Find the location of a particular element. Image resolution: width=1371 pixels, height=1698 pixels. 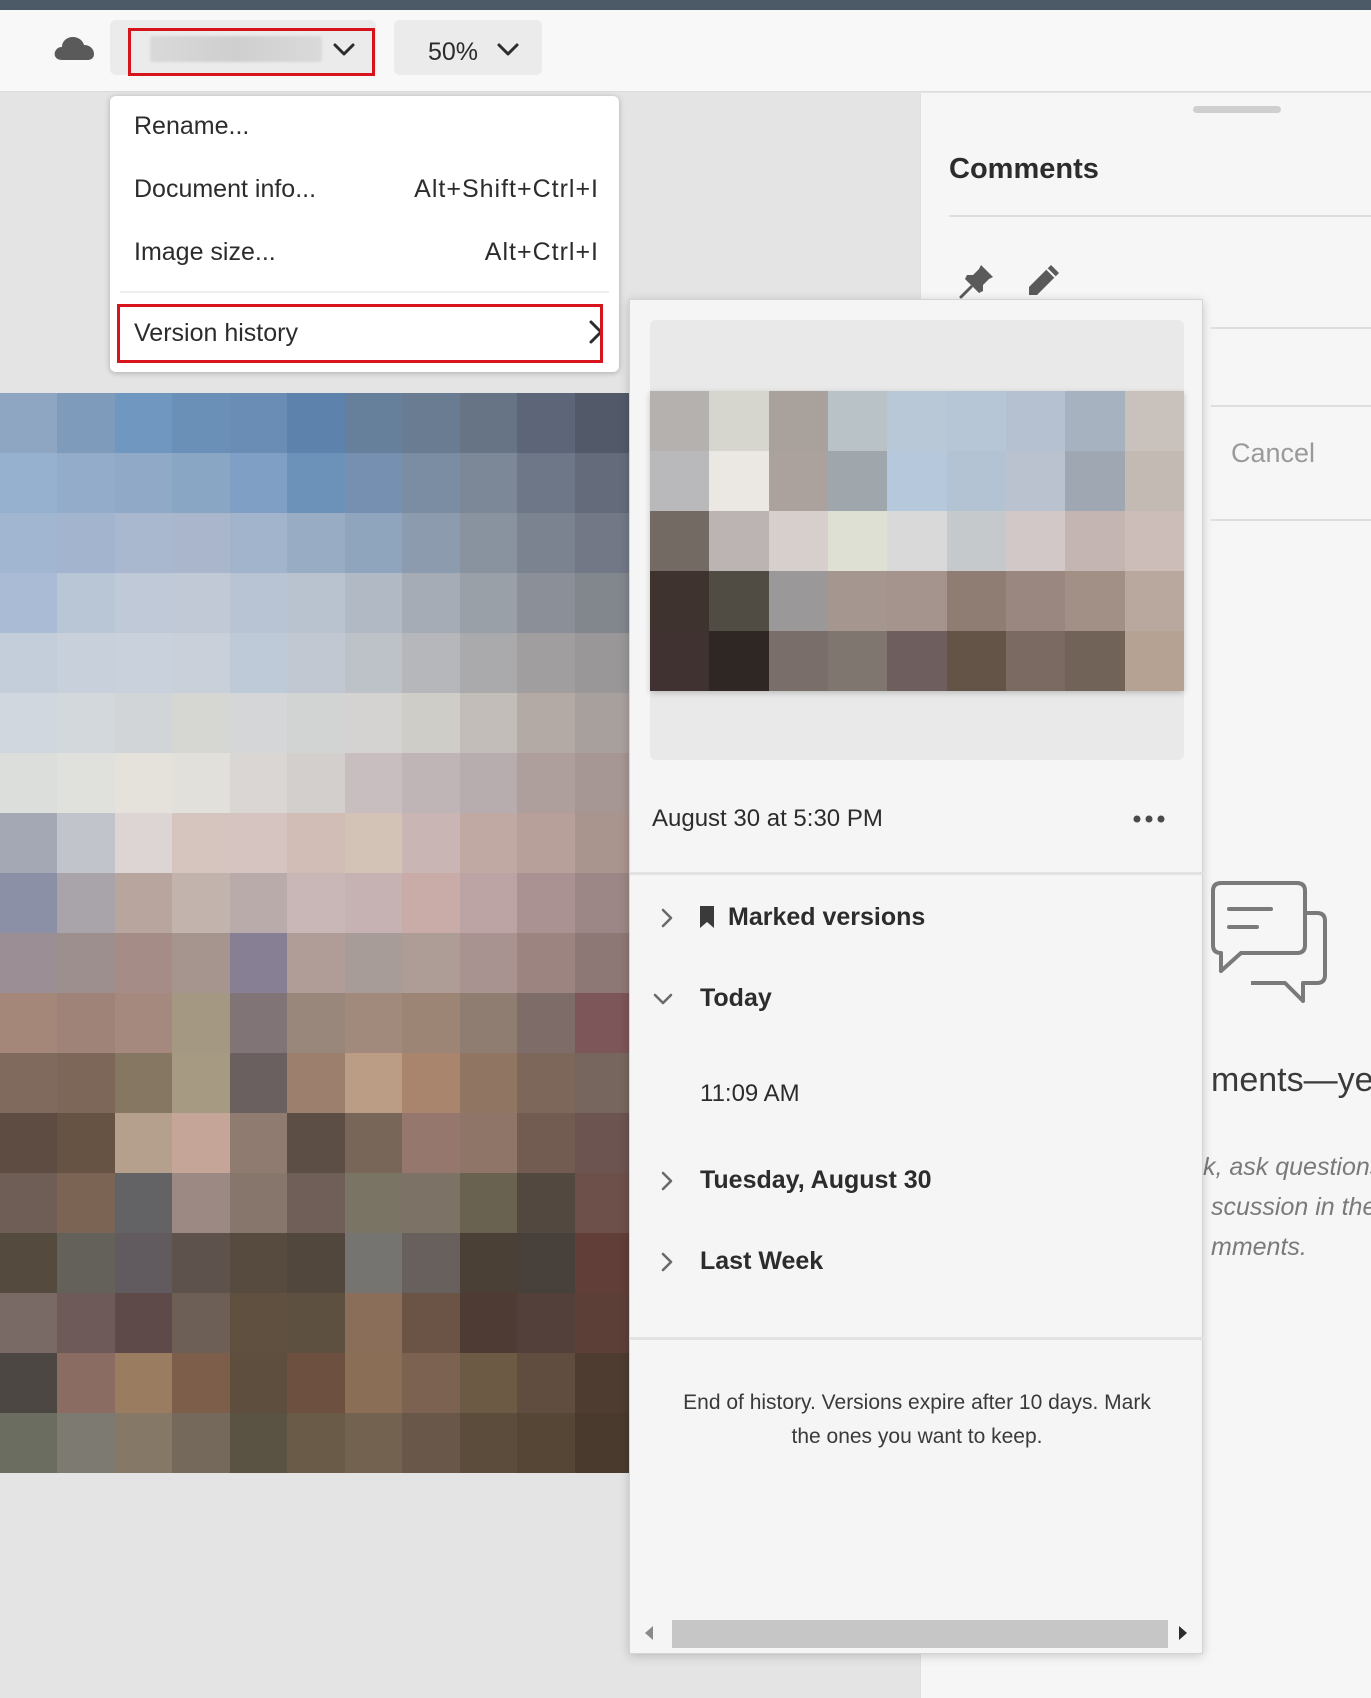

panel-drag-handle is located at coordinates (1237, 109).